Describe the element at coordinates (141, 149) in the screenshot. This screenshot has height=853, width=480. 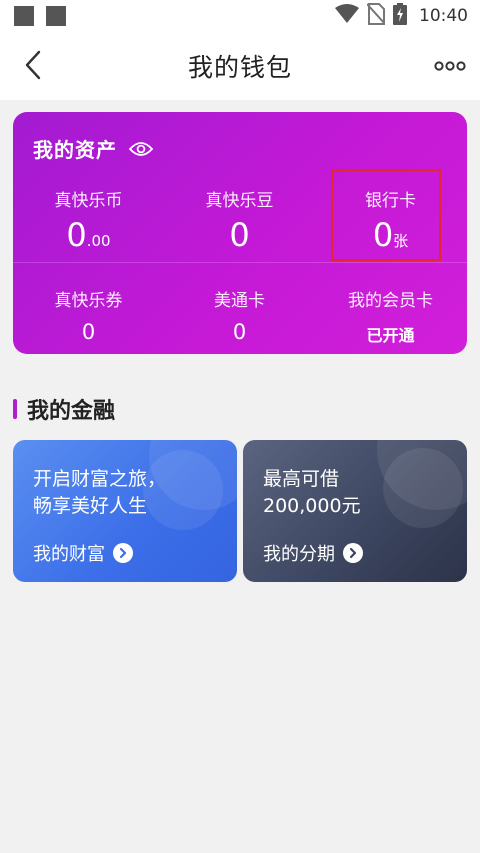
I see `eye-icon` at that location.